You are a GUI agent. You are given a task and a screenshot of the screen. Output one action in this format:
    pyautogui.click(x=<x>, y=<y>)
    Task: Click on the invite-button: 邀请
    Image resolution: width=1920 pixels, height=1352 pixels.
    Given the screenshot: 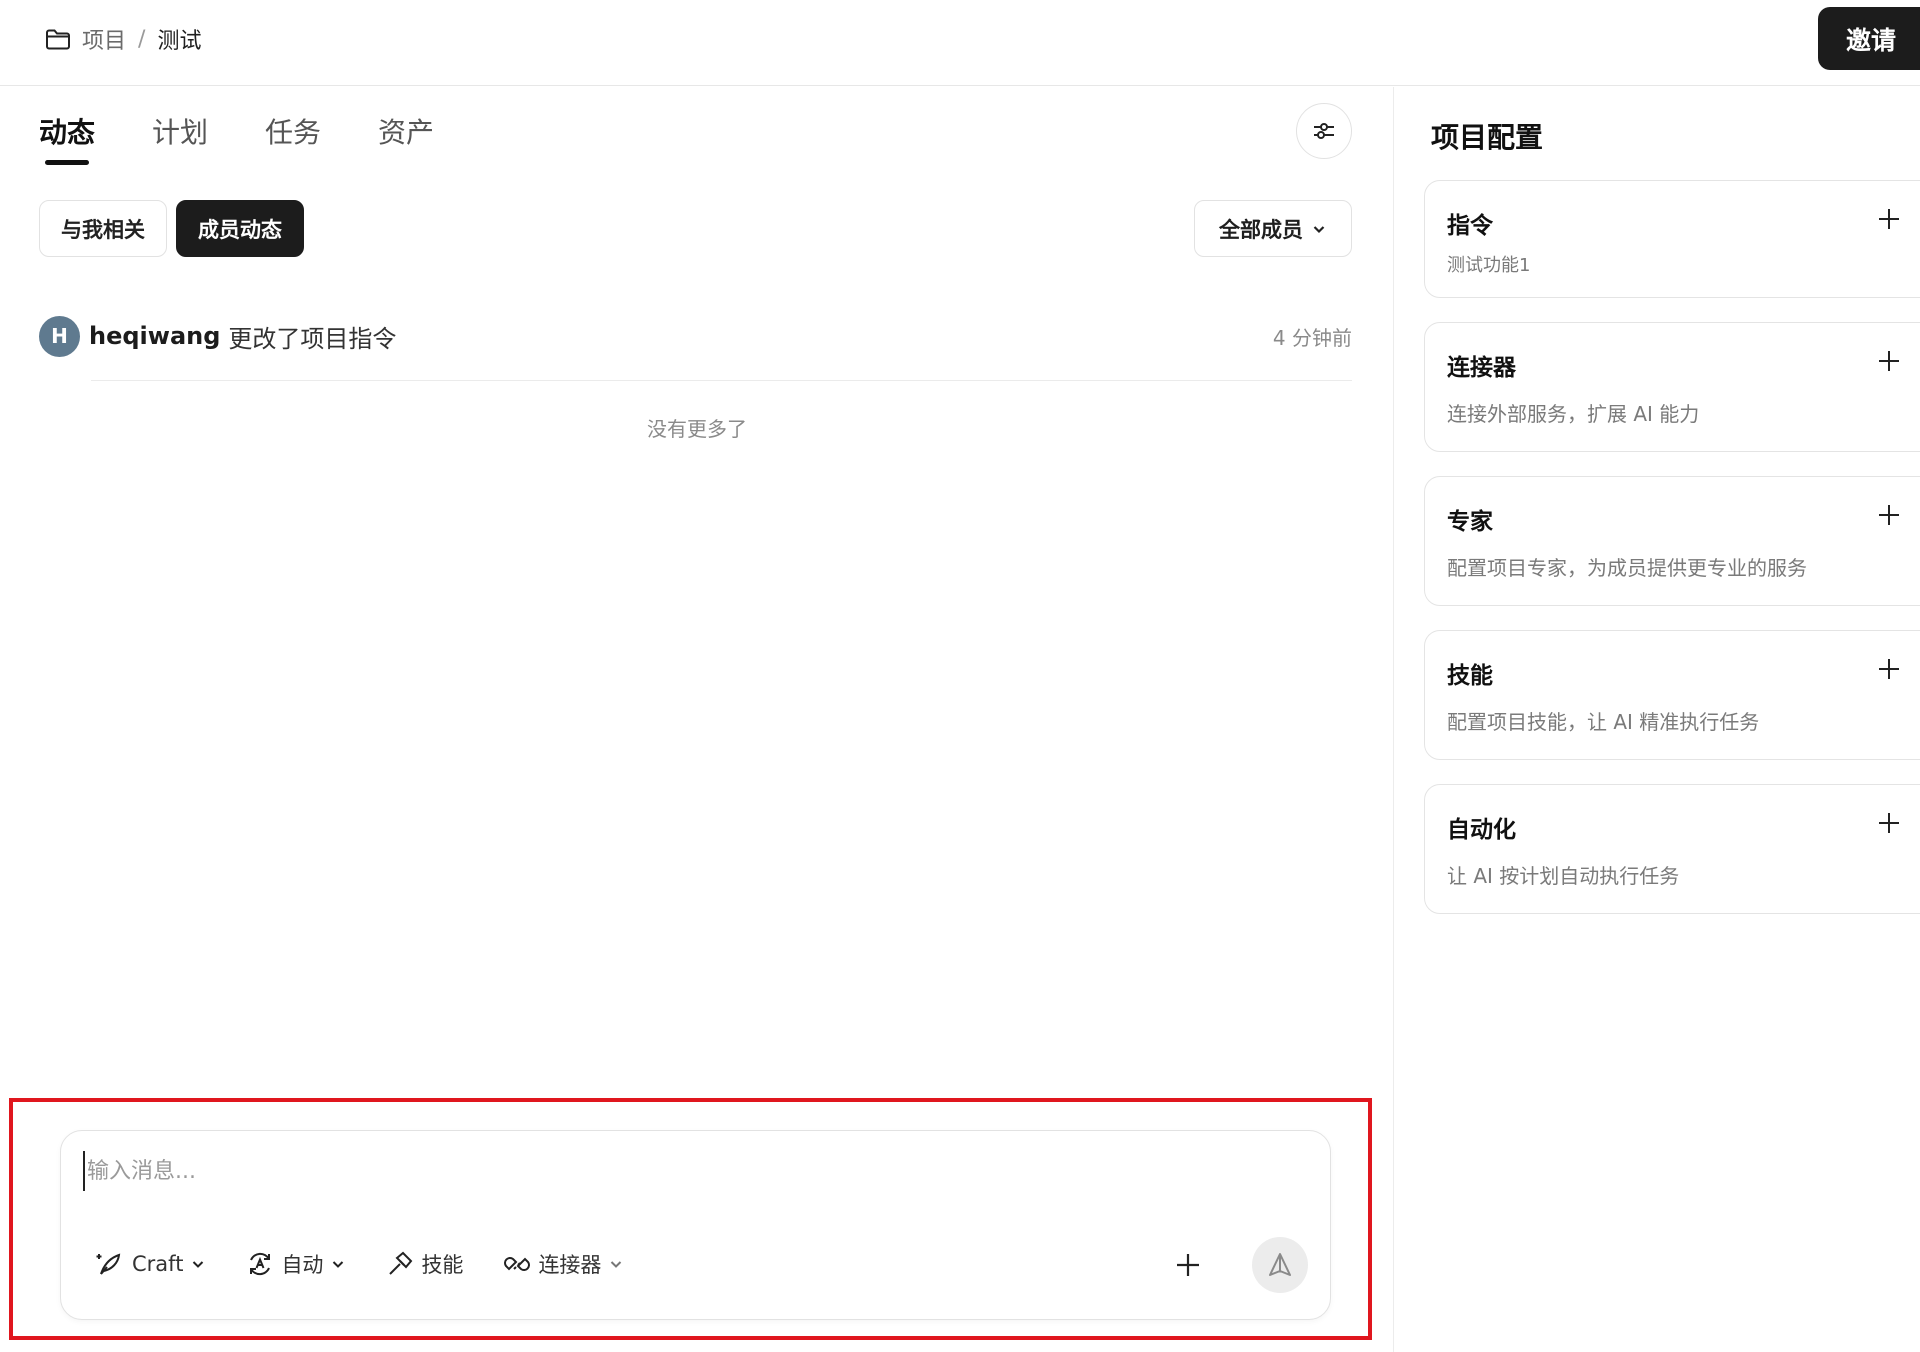 What is the action you would take?
    pyautogui.click(x=1869, y=38)
    